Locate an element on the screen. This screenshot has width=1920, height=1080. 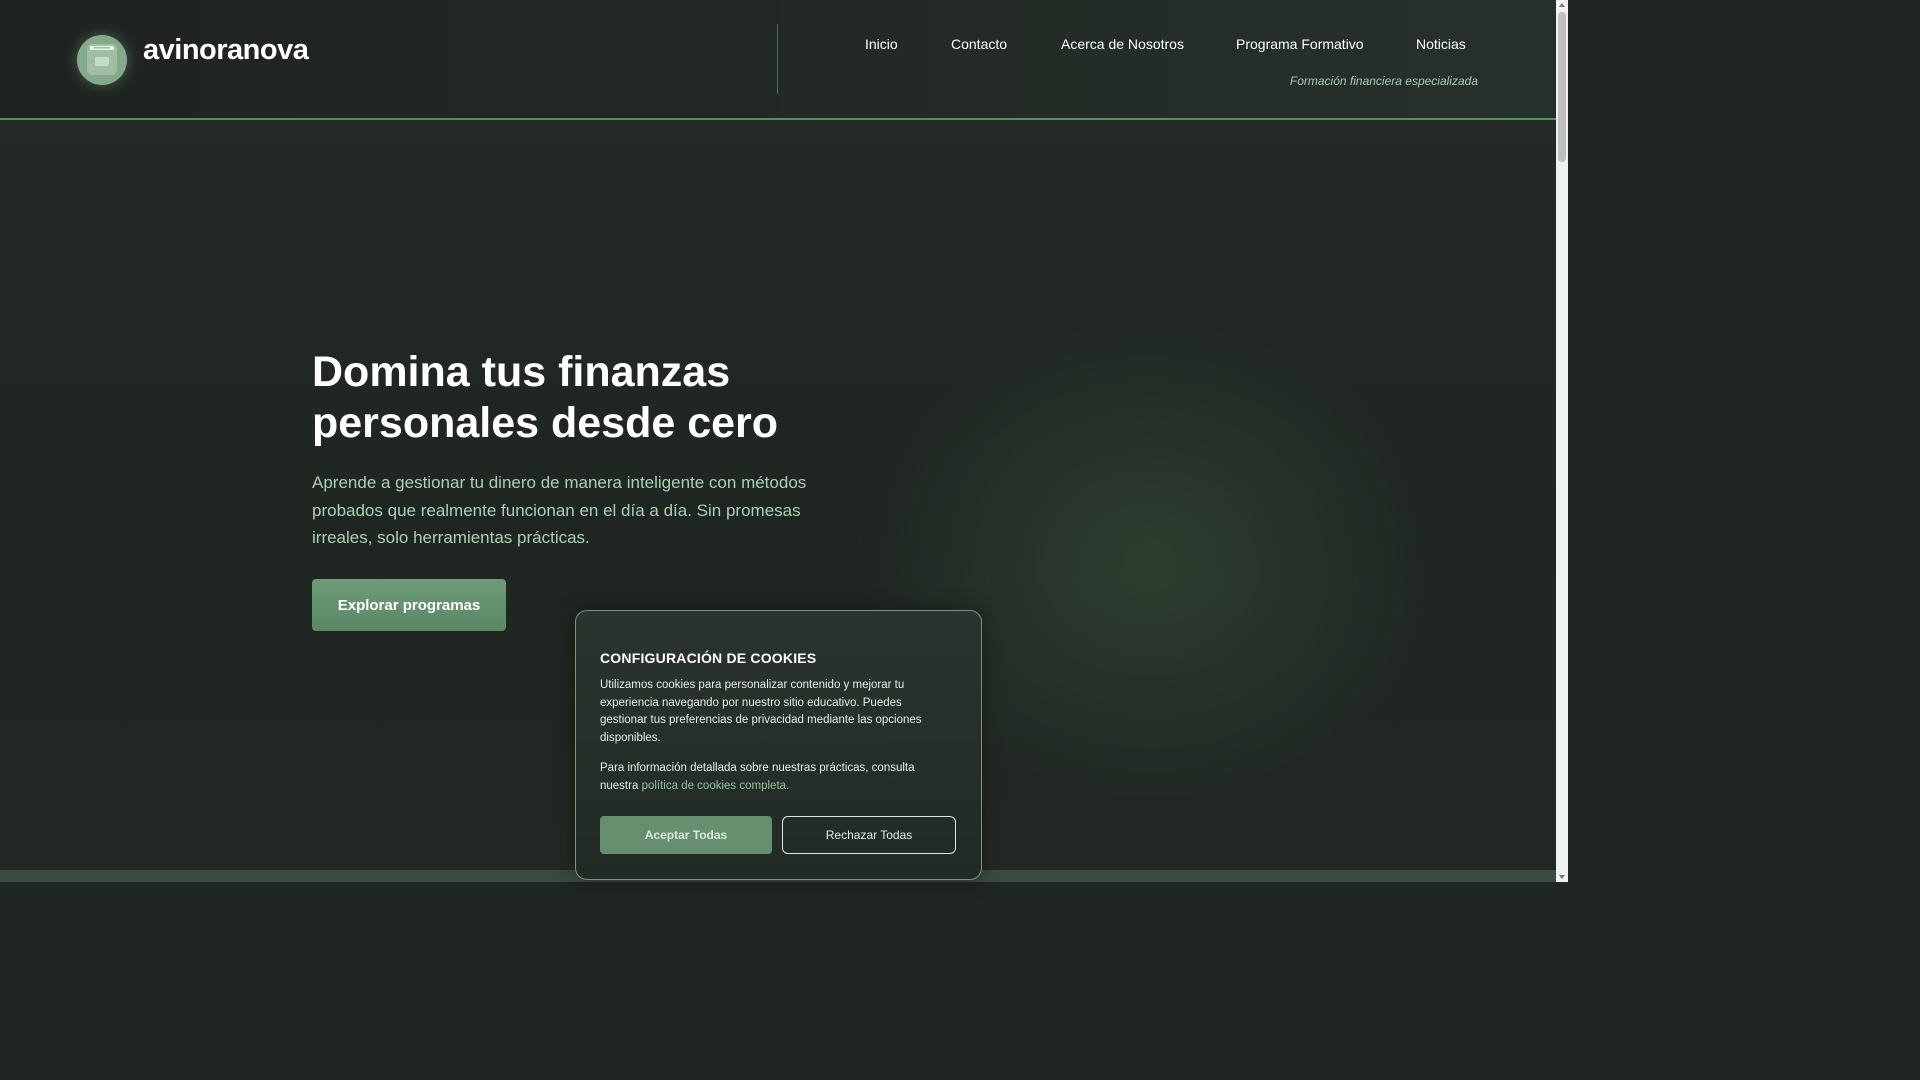
scrollbar-thumb is located at coordinates (1562, 87).